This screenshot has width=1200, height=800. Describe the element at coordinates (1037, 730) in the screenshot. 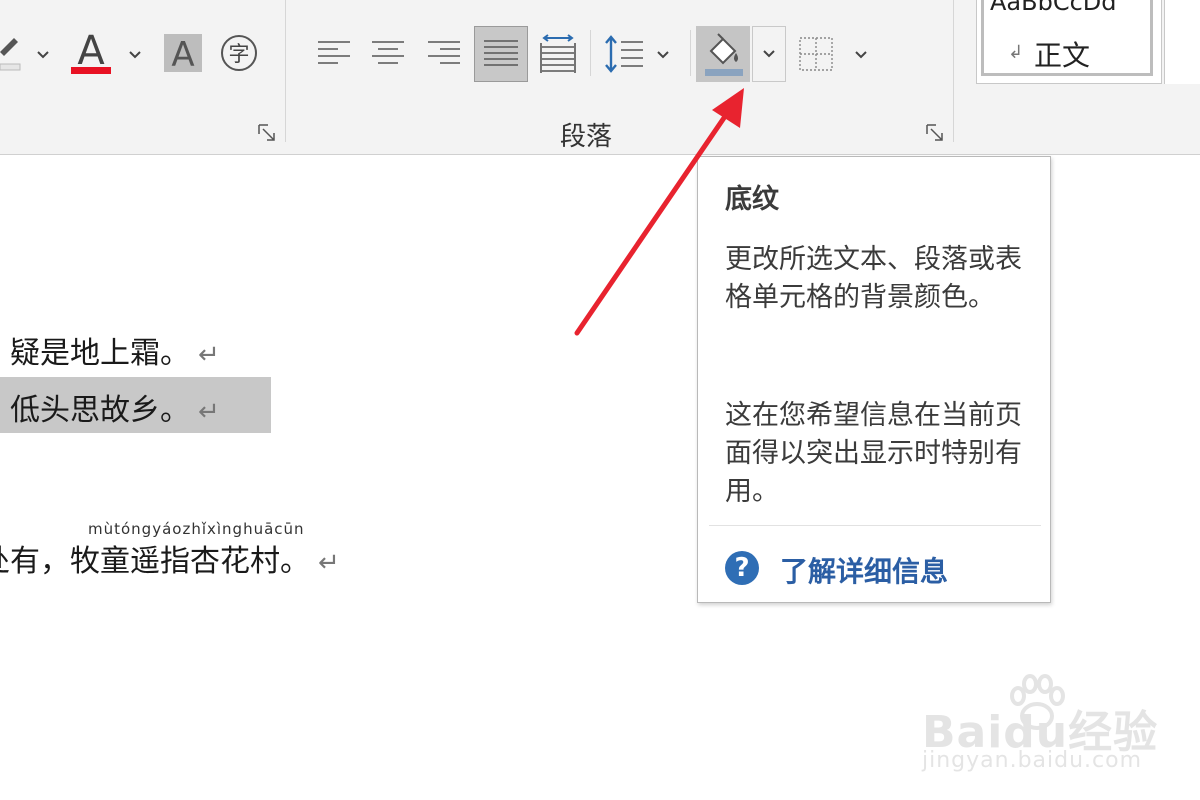

I see `watermark: Baidu经验 jingyan.baidu.com` at that location.